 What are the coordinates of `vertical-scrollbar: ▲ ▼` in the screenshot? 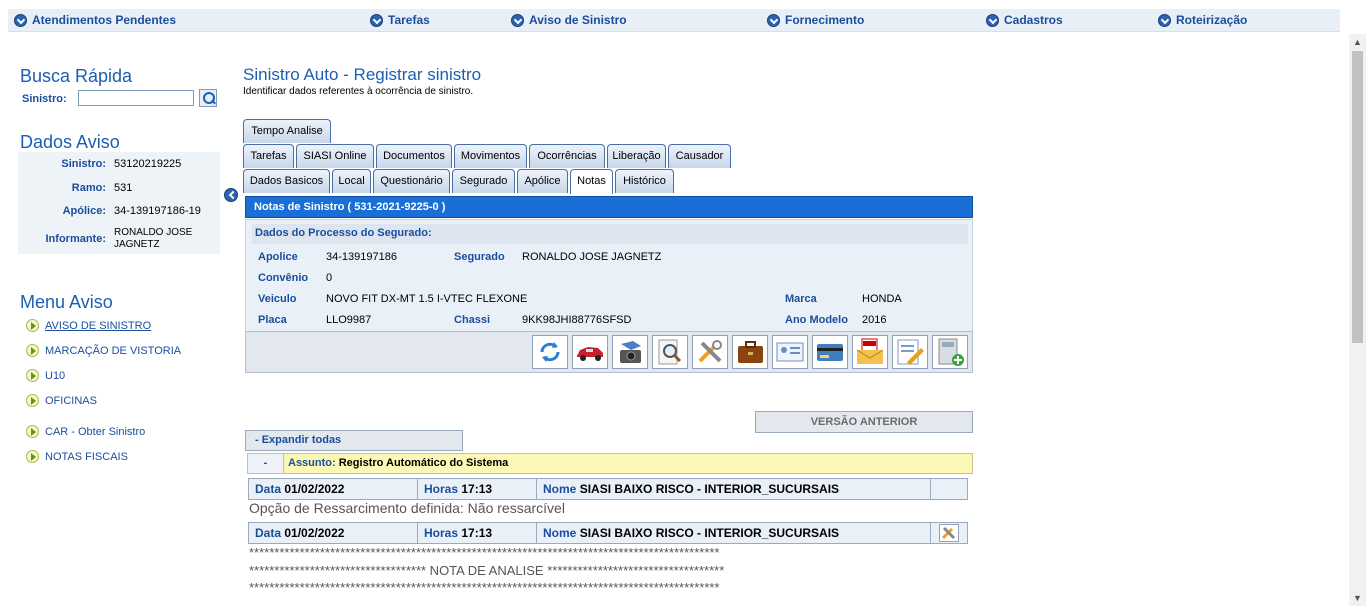 It's located at (1357, 320).